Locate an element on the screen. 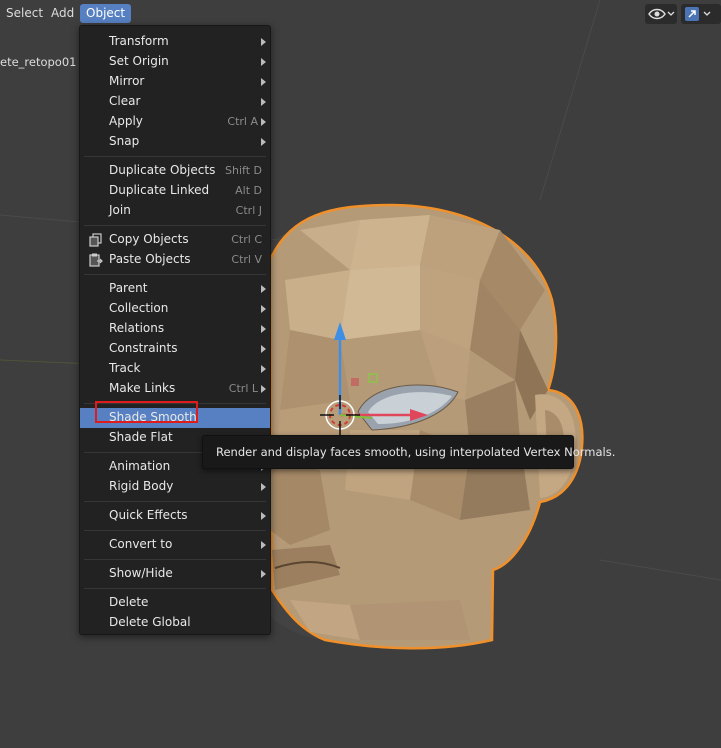 This screenshot has width=721, height=748. menu-item-label: Collection is located at coordinates (139, 308).